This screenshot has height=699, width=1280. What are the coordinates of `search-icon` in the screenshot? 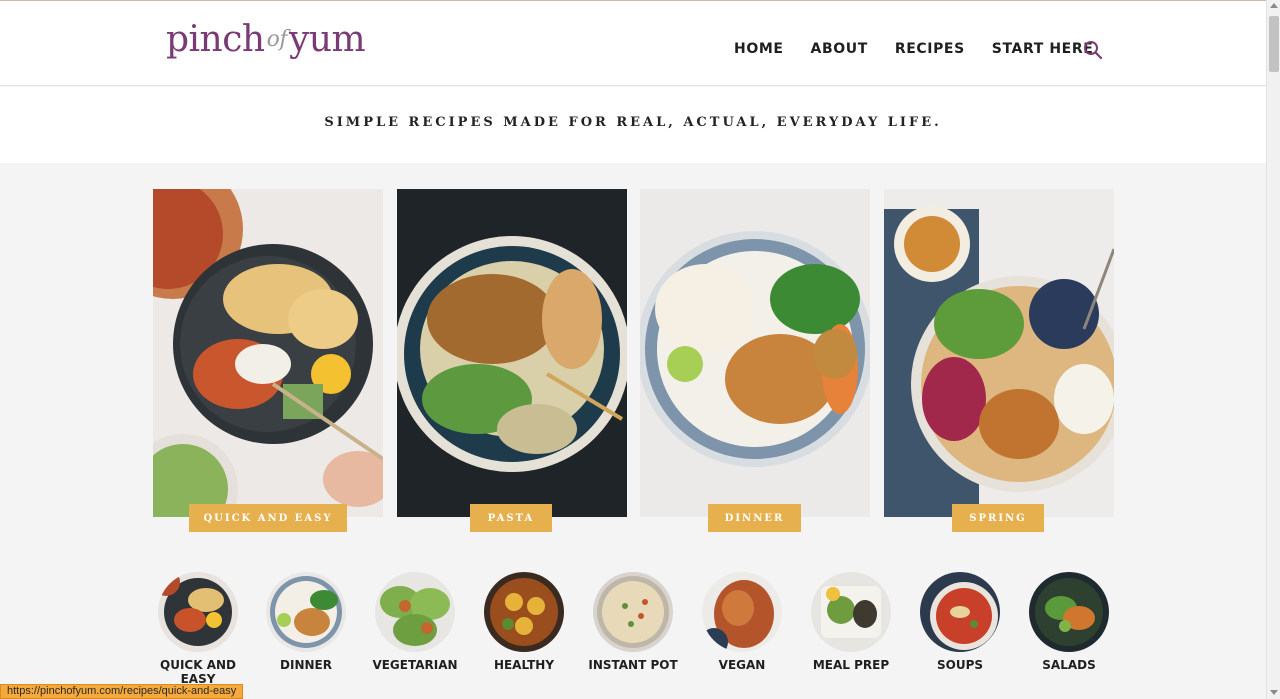 It's located at (1093, 50).